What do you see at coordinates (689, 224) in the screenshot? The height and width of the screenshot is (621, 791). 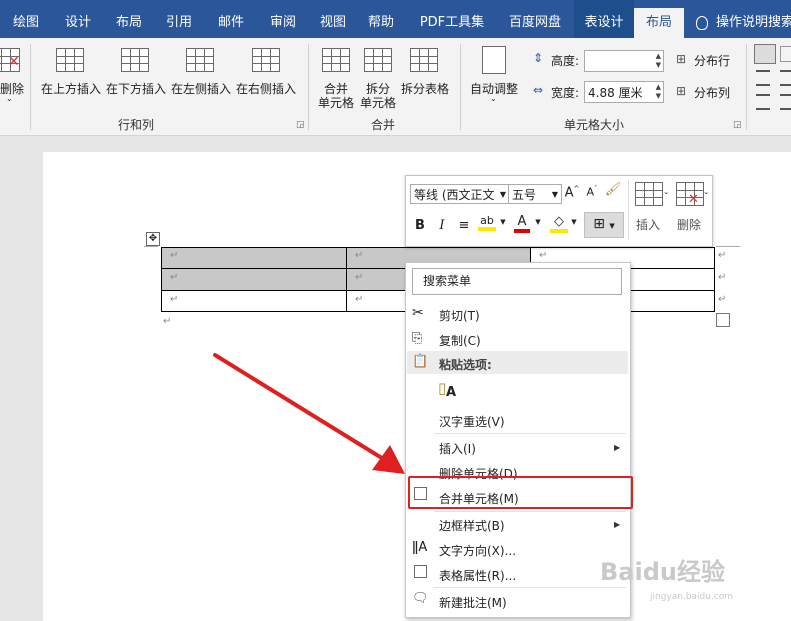 I see `mini-delete-button: 删除` at bounding box center [689, 224].